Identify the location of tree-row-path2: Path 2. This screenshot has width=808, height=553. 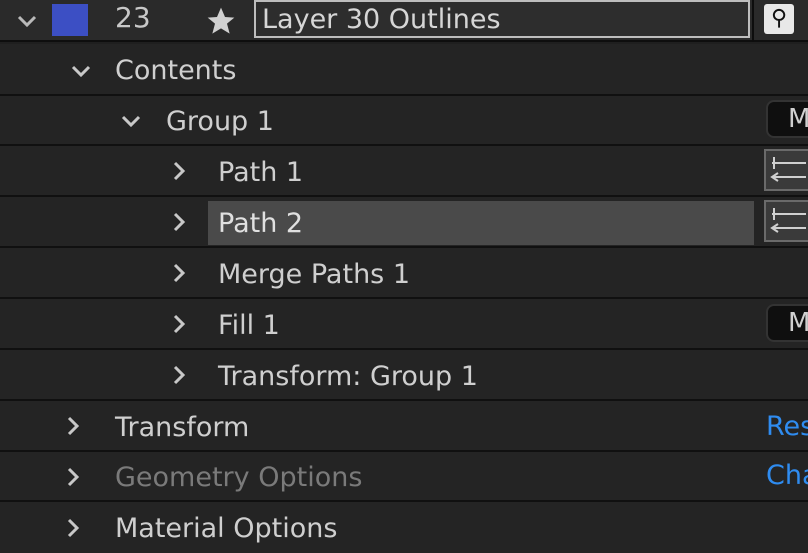
(404, 222).